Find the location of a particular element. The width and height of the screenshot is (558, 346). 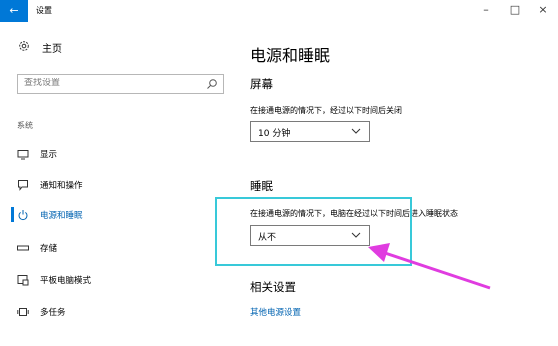

active-indicator is located at coordinates (12, 214).